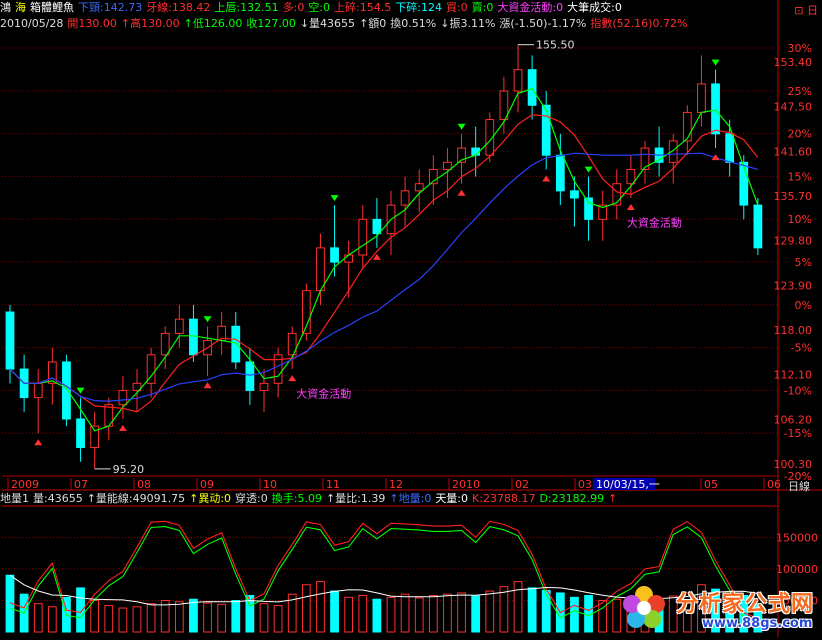 The width and height of the screenshot is (822, 640). Describe the element at coordinates (798, 390) in the screenshot. I see `percent-label: -10%` at that location.